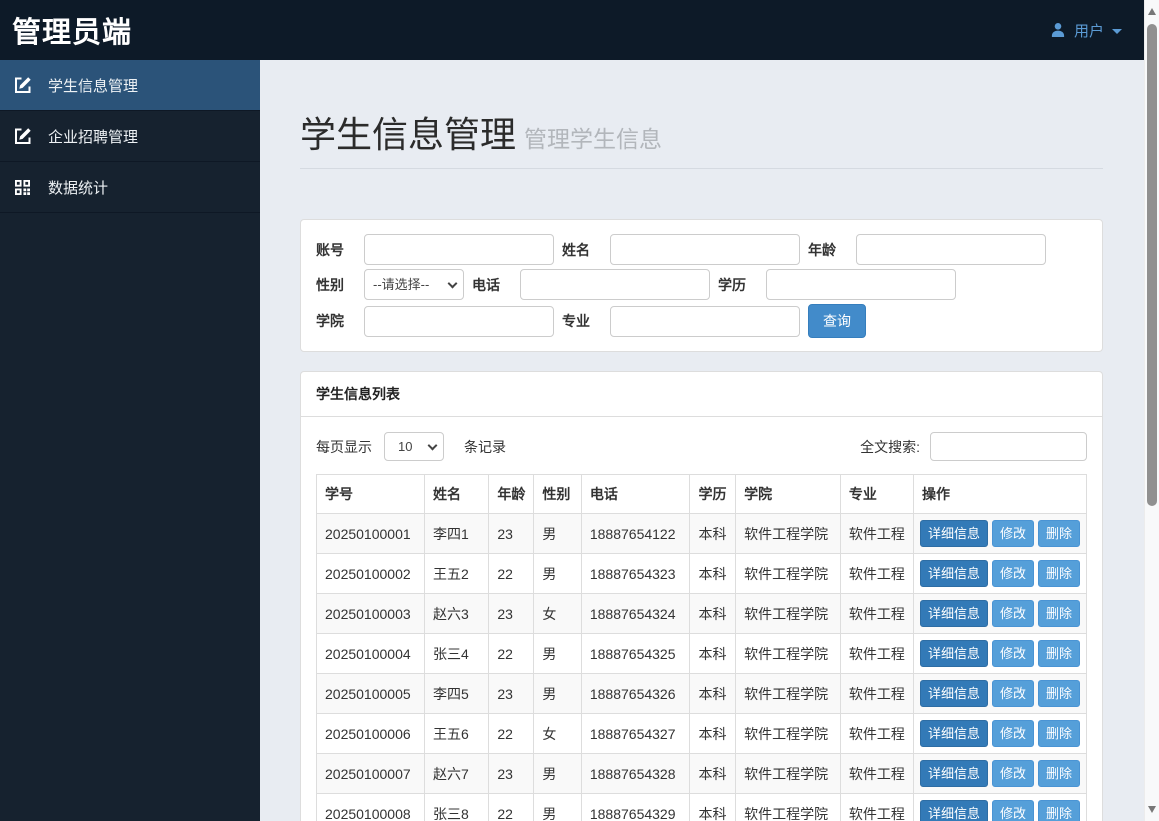 The height and width of the screenshot is (821, 1159). What do you see at coordinates (511, 494) in the screenshot?
I see `column-header: 年龄` at bounding box center [511, 494].